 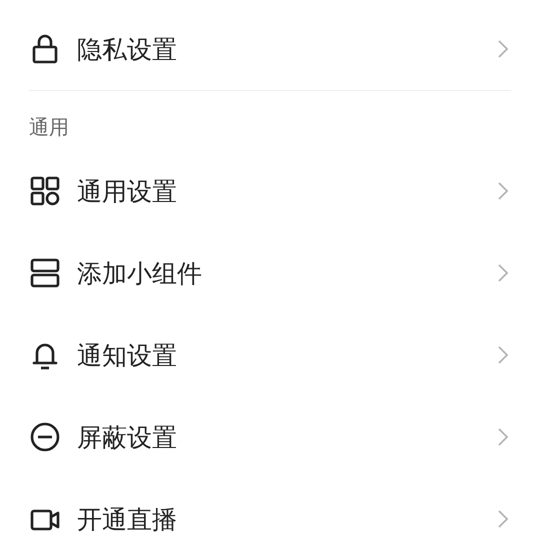 What do you see at coordinates (270, 191) in the screenshot?
I see `settings-item: 通用设置` at bounding box center [270, 191].